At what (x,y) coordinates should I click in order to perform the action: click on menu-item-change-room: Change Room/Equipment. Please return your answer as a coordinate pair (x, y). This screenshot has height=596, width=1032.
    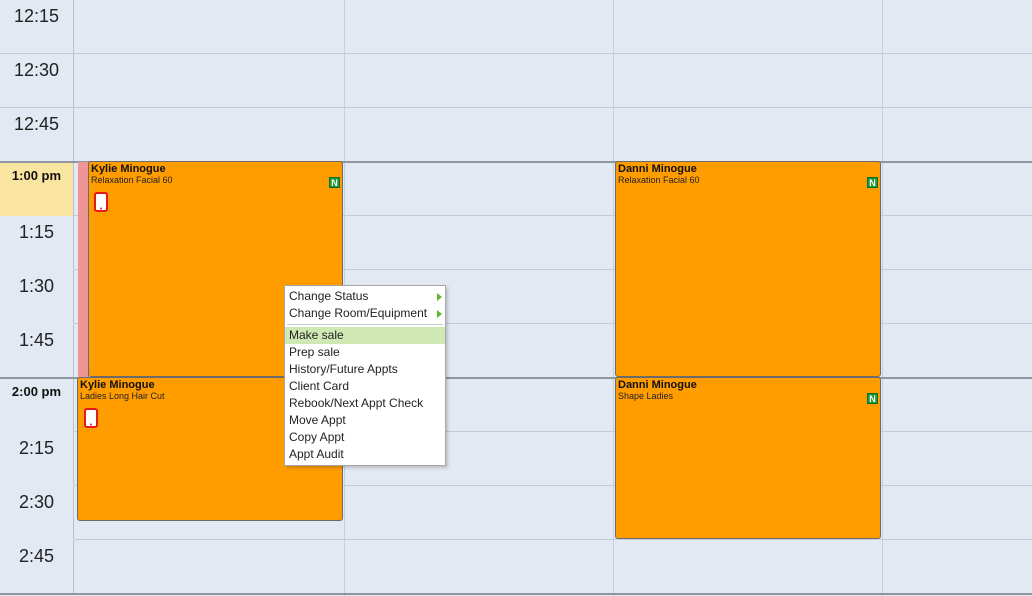
    Looking at the image, I should click on (365, 313).